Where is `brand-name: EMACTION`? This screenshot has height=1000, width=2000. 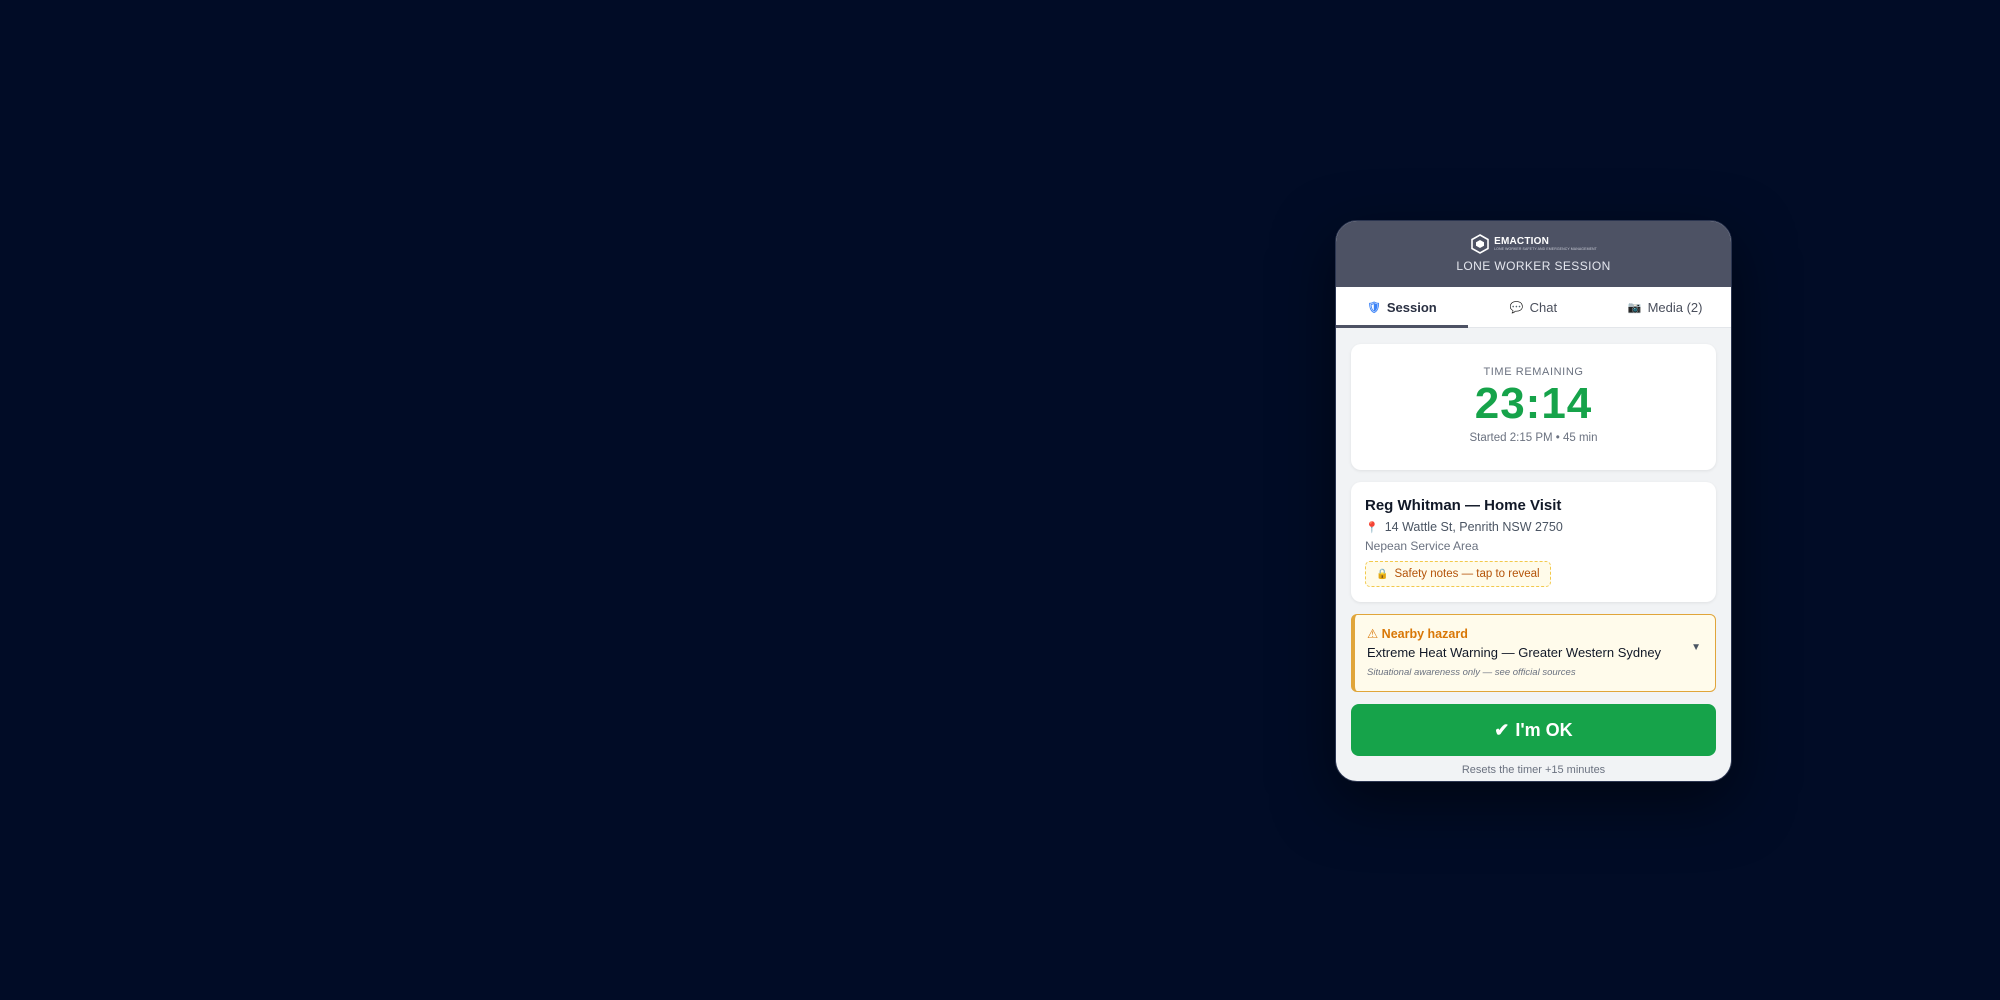
brand-name: EMACTION is located at coordinates (1522, 241).